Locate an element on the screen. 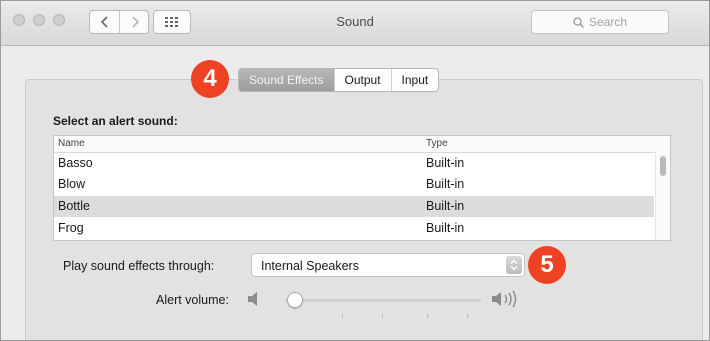 The image size is (710, 341). scrollbar-thumb is located at coordinates (663, 166).